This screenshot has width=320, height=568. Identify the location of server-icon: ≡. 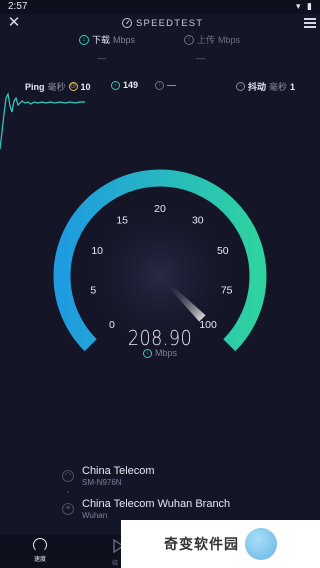
(68, 509).